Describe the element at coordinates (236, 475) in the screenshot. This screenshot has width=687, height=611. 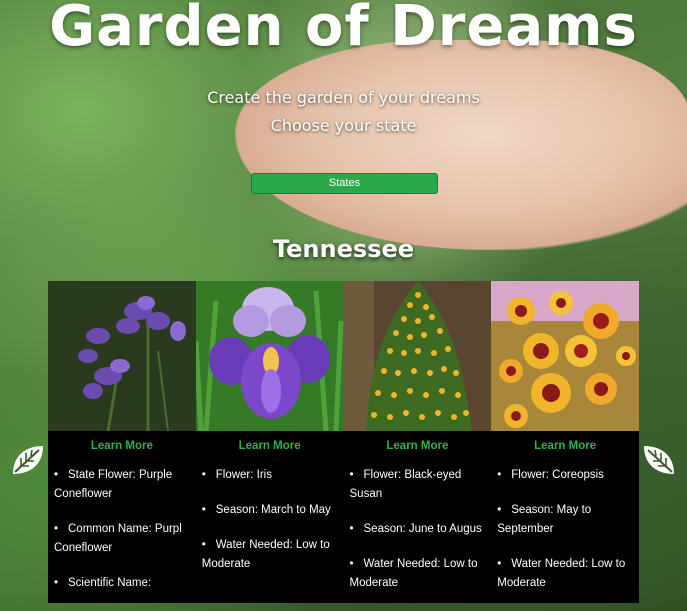
I see `fact-item: • Flower: Iris` at that location.